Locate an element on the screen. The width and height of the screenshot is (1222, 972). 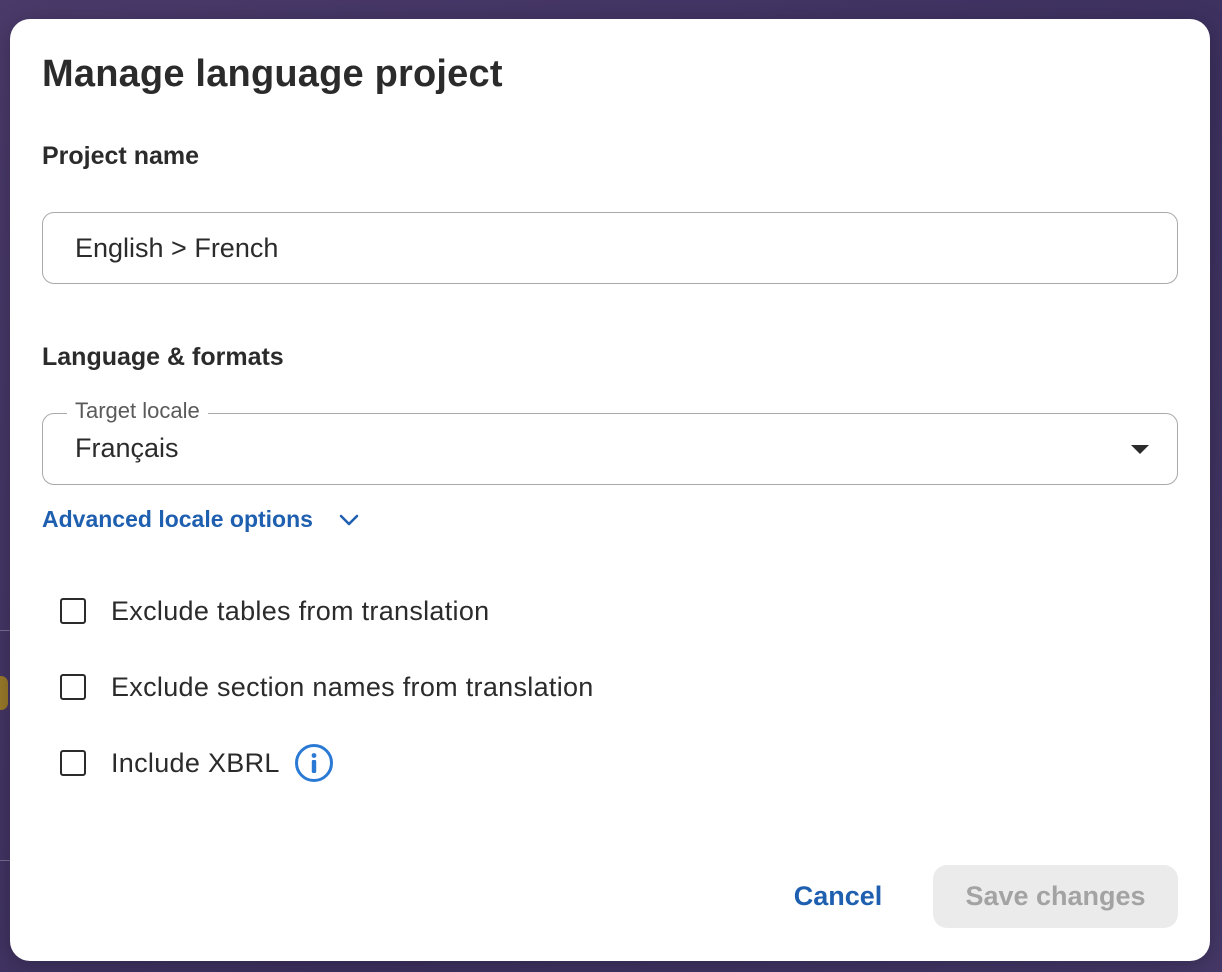
include-xbrl-label: Include XBRL is located at coordinates (195, 762).